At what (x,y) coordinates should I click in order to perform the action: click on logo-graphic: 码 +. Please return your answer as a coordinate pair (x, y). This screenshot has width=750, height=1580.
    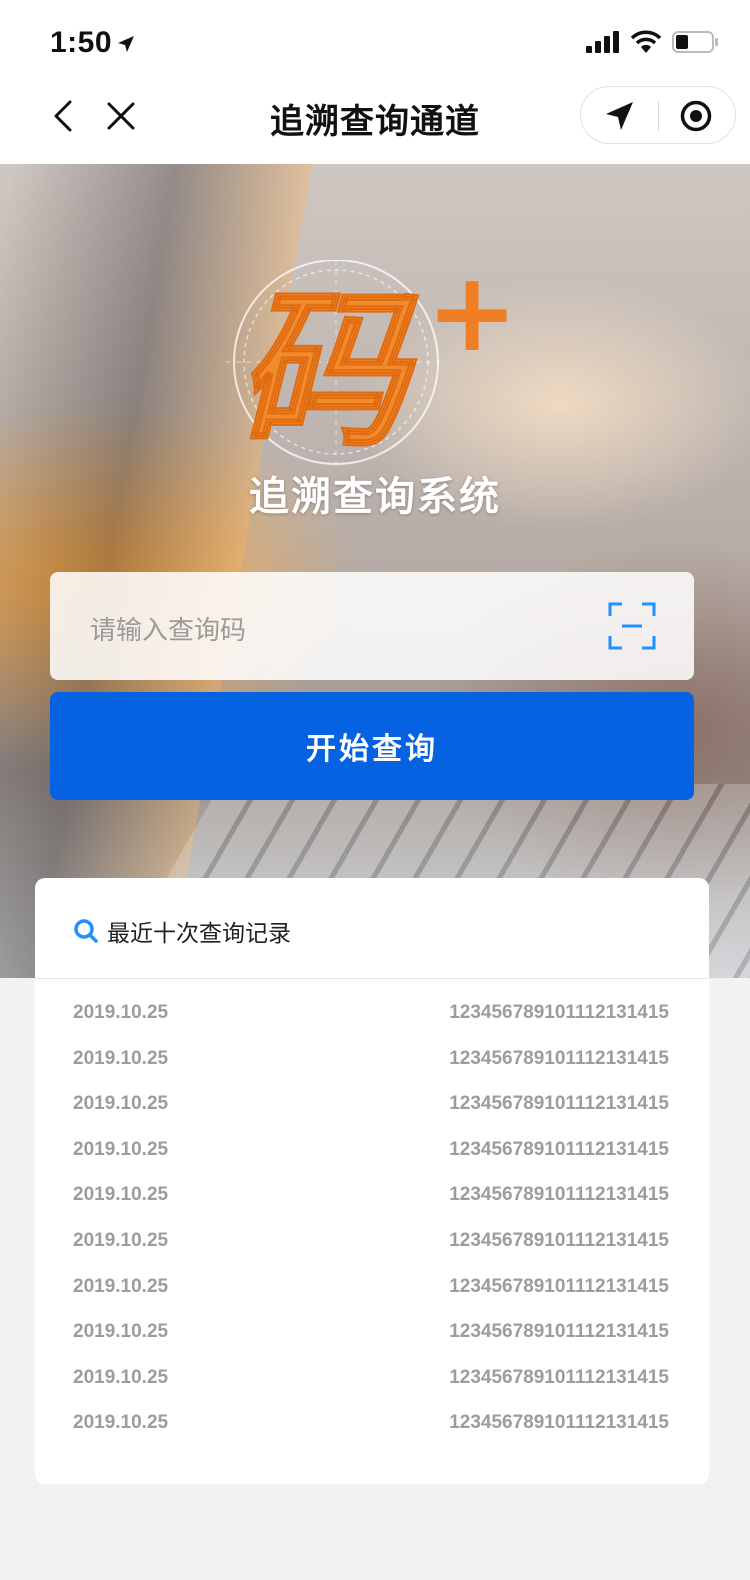
    Looking at the image, I should click on (372, 360).